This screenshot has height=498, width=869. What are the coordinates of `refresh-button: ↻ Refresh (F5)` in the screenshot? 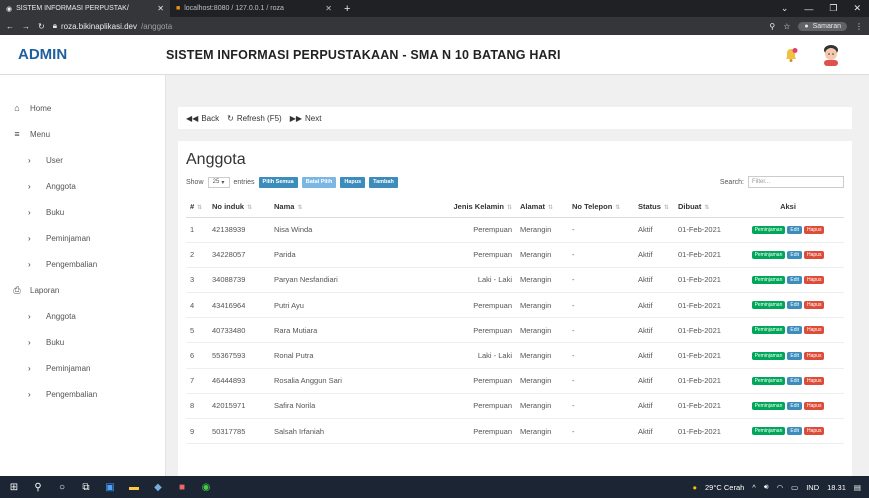 It's located at (254, 118).